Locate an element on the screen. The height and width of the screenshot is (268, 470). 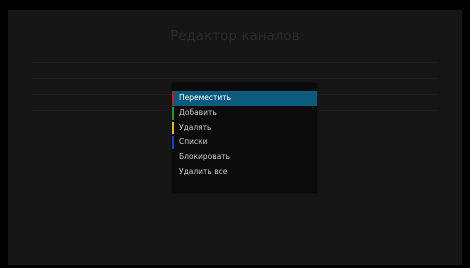
red-key-marker is located at coordinates (173, 98).